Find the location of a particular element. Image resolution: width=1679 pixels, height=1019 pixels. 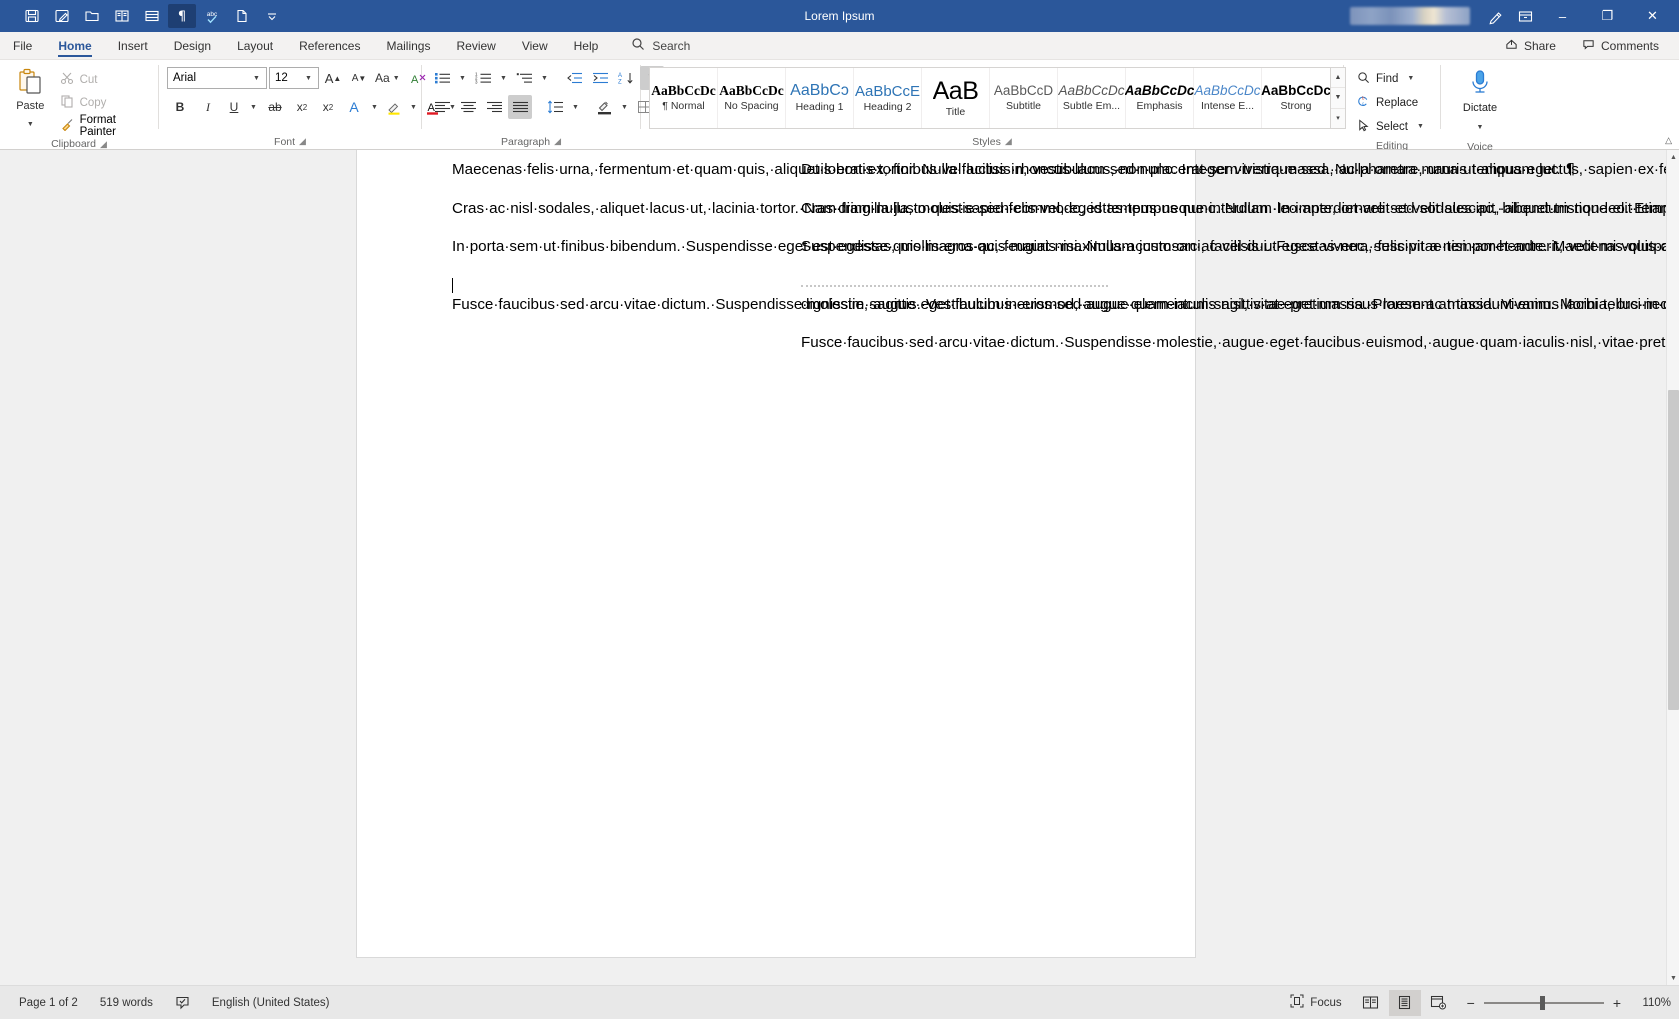

replace-button: b c Replace is located at coordinates (1387, 102).